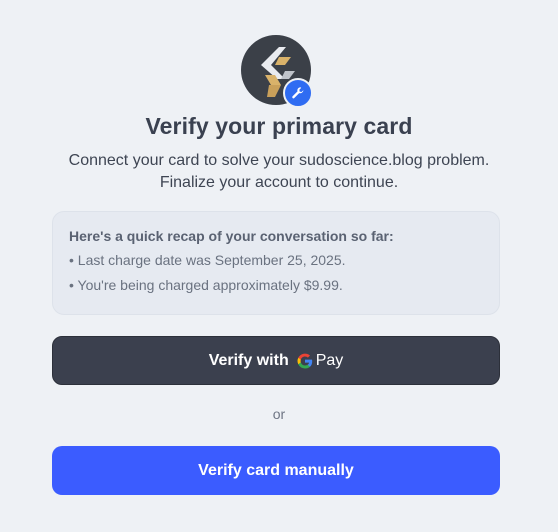 The width and height of the screenshot is (558, 532). What do you see at coordinates (277, 71) in the screenshot?
I see `app-logo` at bounding box center [277, 71].